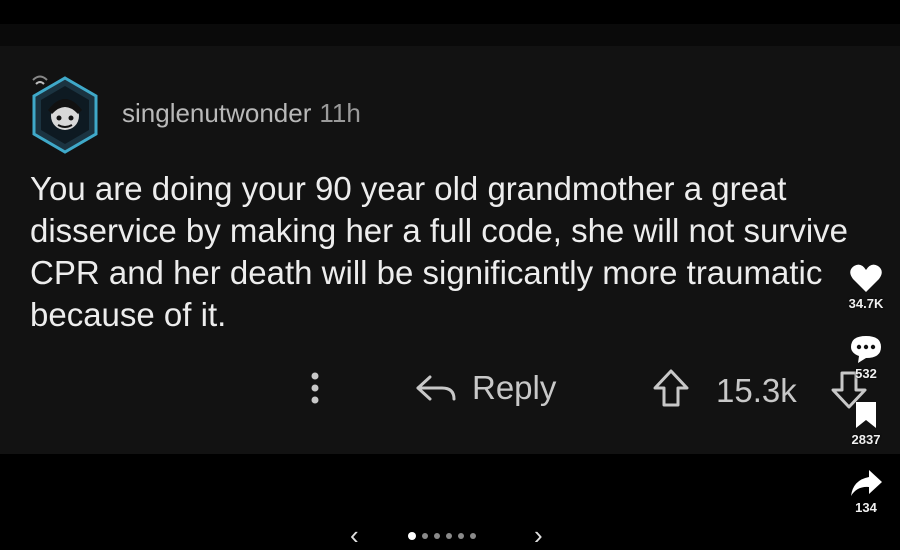  I want to click on upvote-button, so click(671, 388).